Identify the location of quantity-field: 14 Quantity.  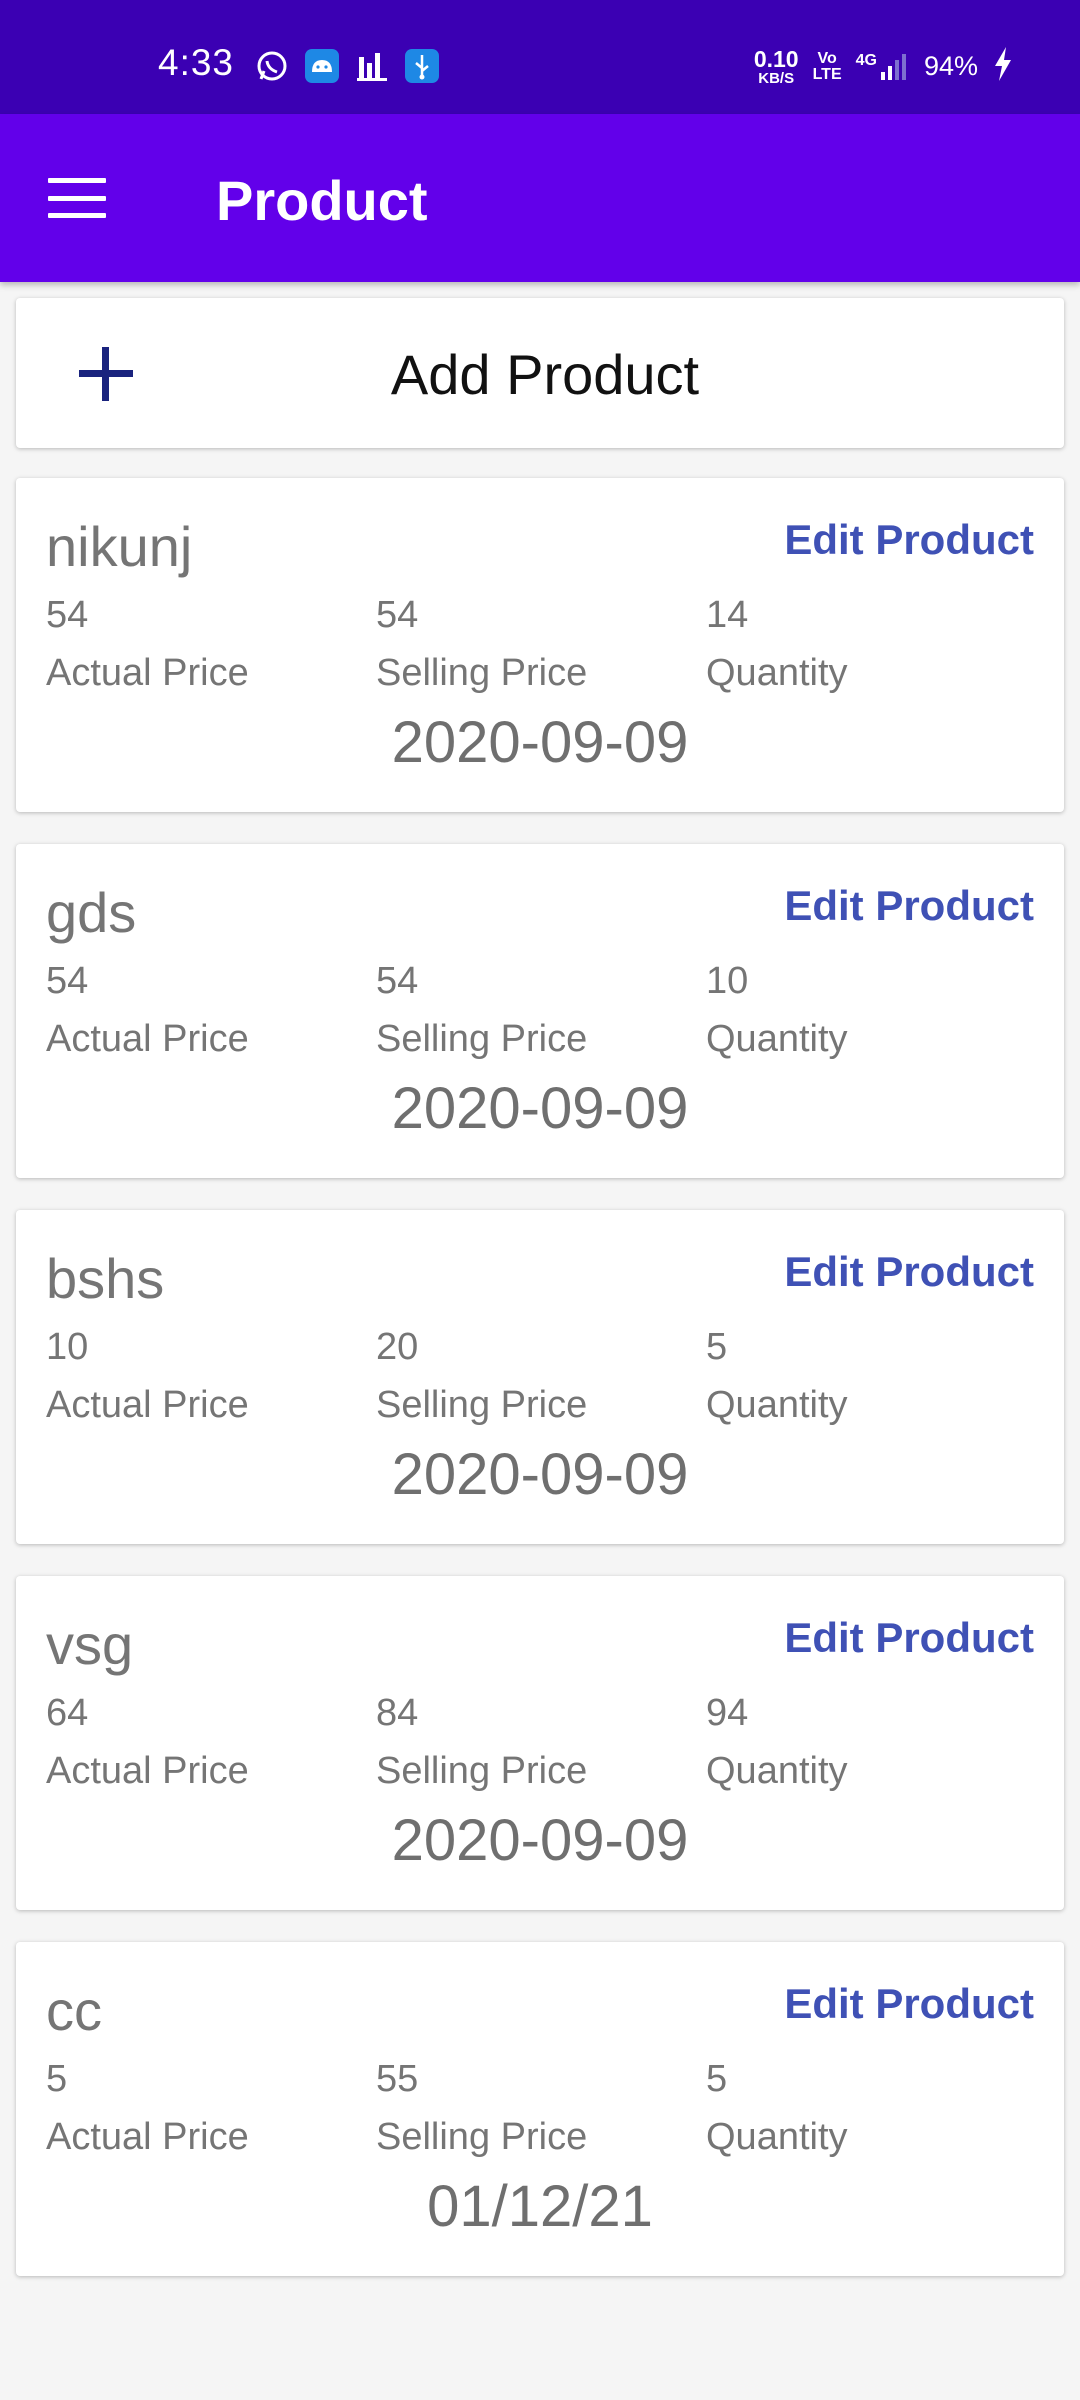
(777, 644).